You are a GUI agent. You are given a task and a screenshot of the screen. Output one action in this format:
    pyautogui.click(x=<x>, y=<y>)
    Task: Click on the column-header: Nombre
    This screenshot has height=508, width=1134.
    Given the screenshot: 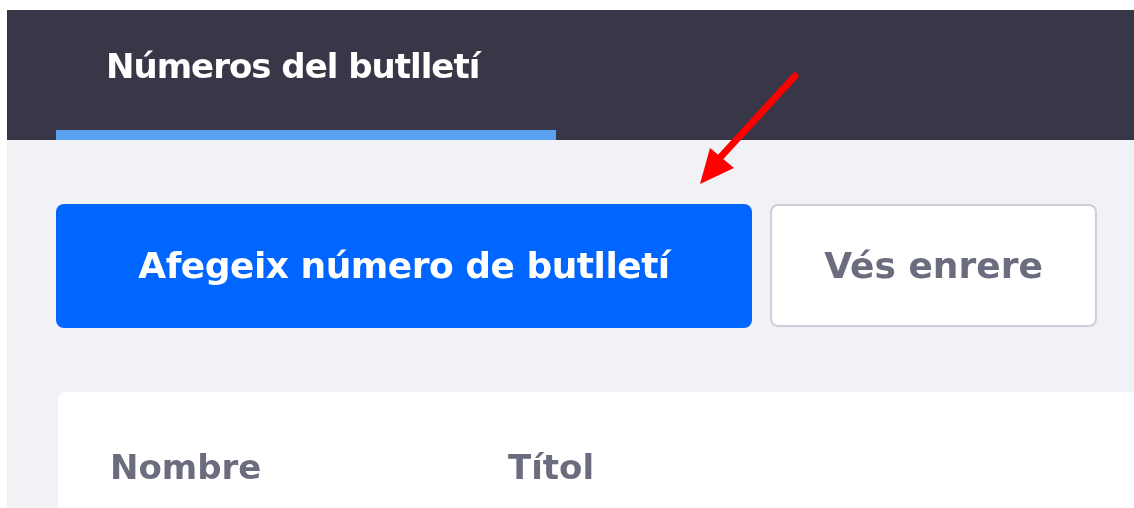 What is the action you would take?
    pyautogui.click(x=186, y=467)
    